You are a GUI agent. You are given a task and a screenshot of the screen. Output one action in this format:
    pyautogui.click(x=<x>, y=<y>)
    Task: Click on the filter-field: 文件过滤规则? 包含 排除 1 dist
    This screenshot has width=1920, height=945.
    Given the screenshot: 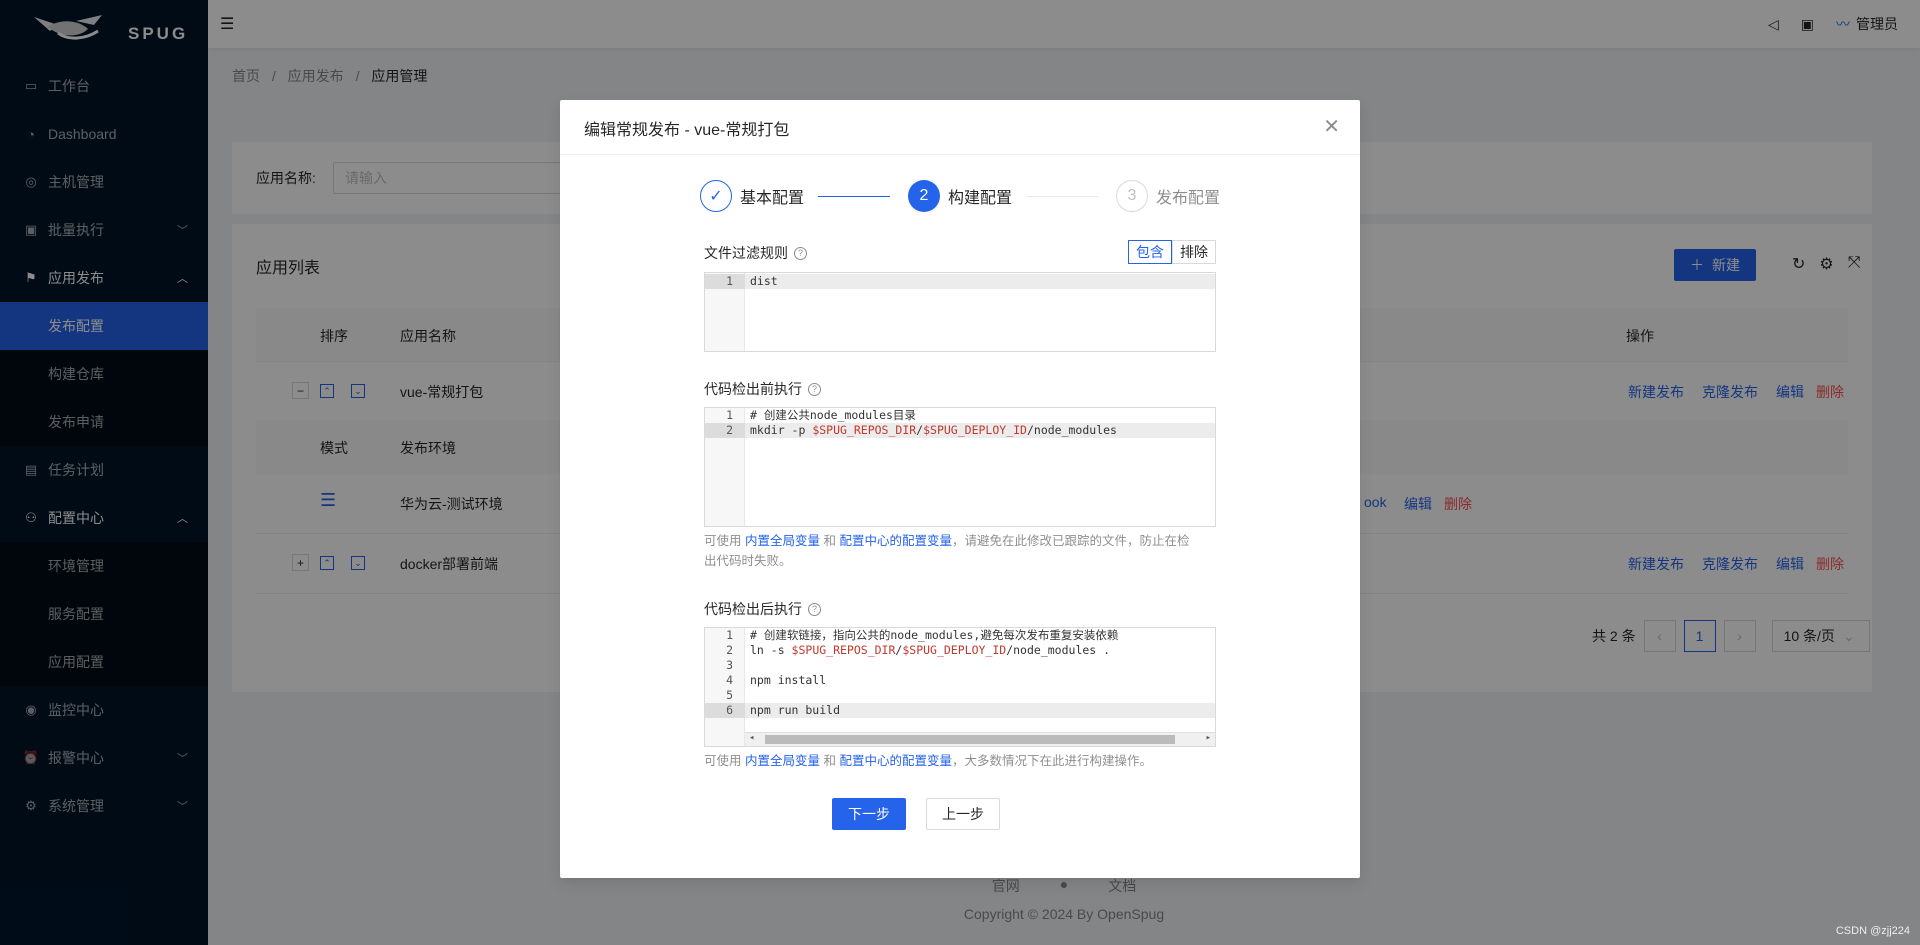 What is the action you would take?
    pyautogui.click(x=960, y=296)
    